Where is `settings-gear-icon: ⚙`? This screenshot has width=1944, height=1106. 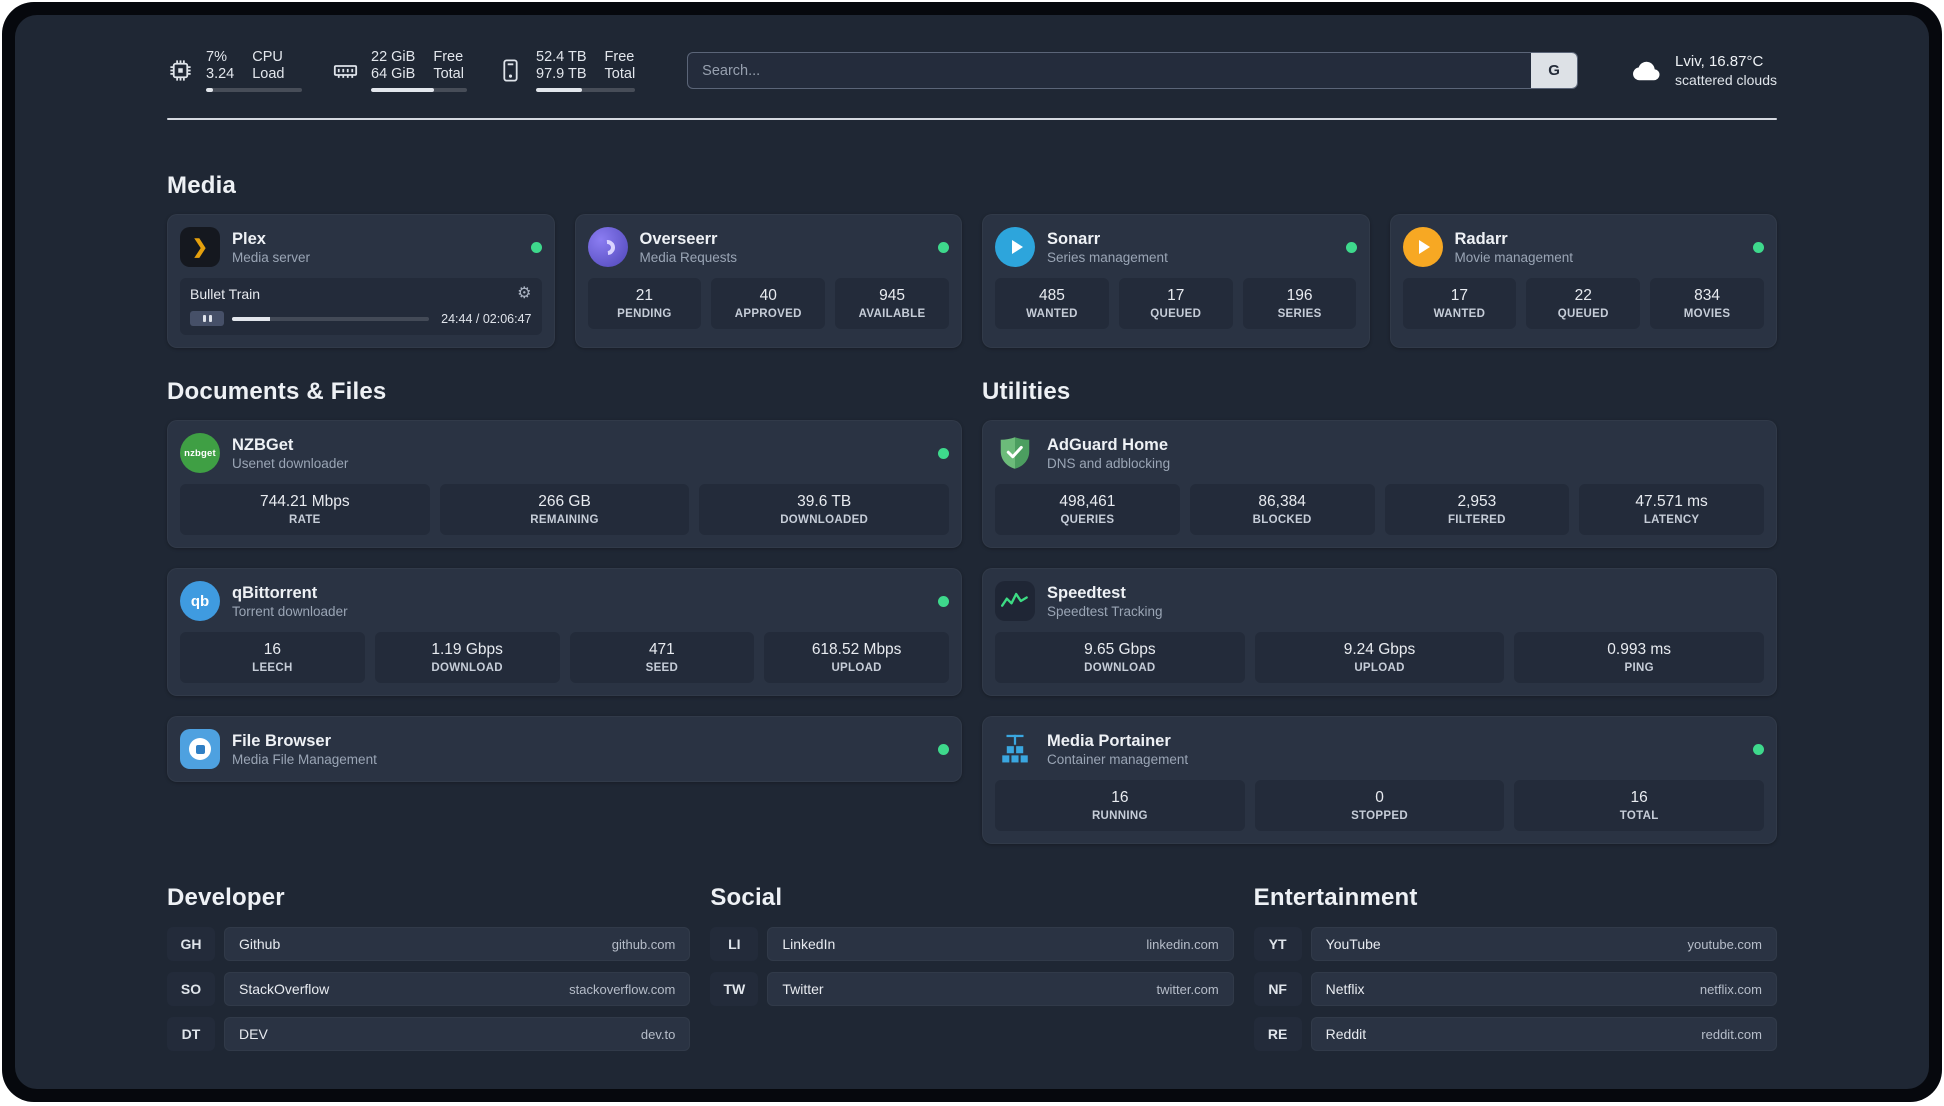 settings-gear-icon: ⚙ is located at coordinates (524, 294).